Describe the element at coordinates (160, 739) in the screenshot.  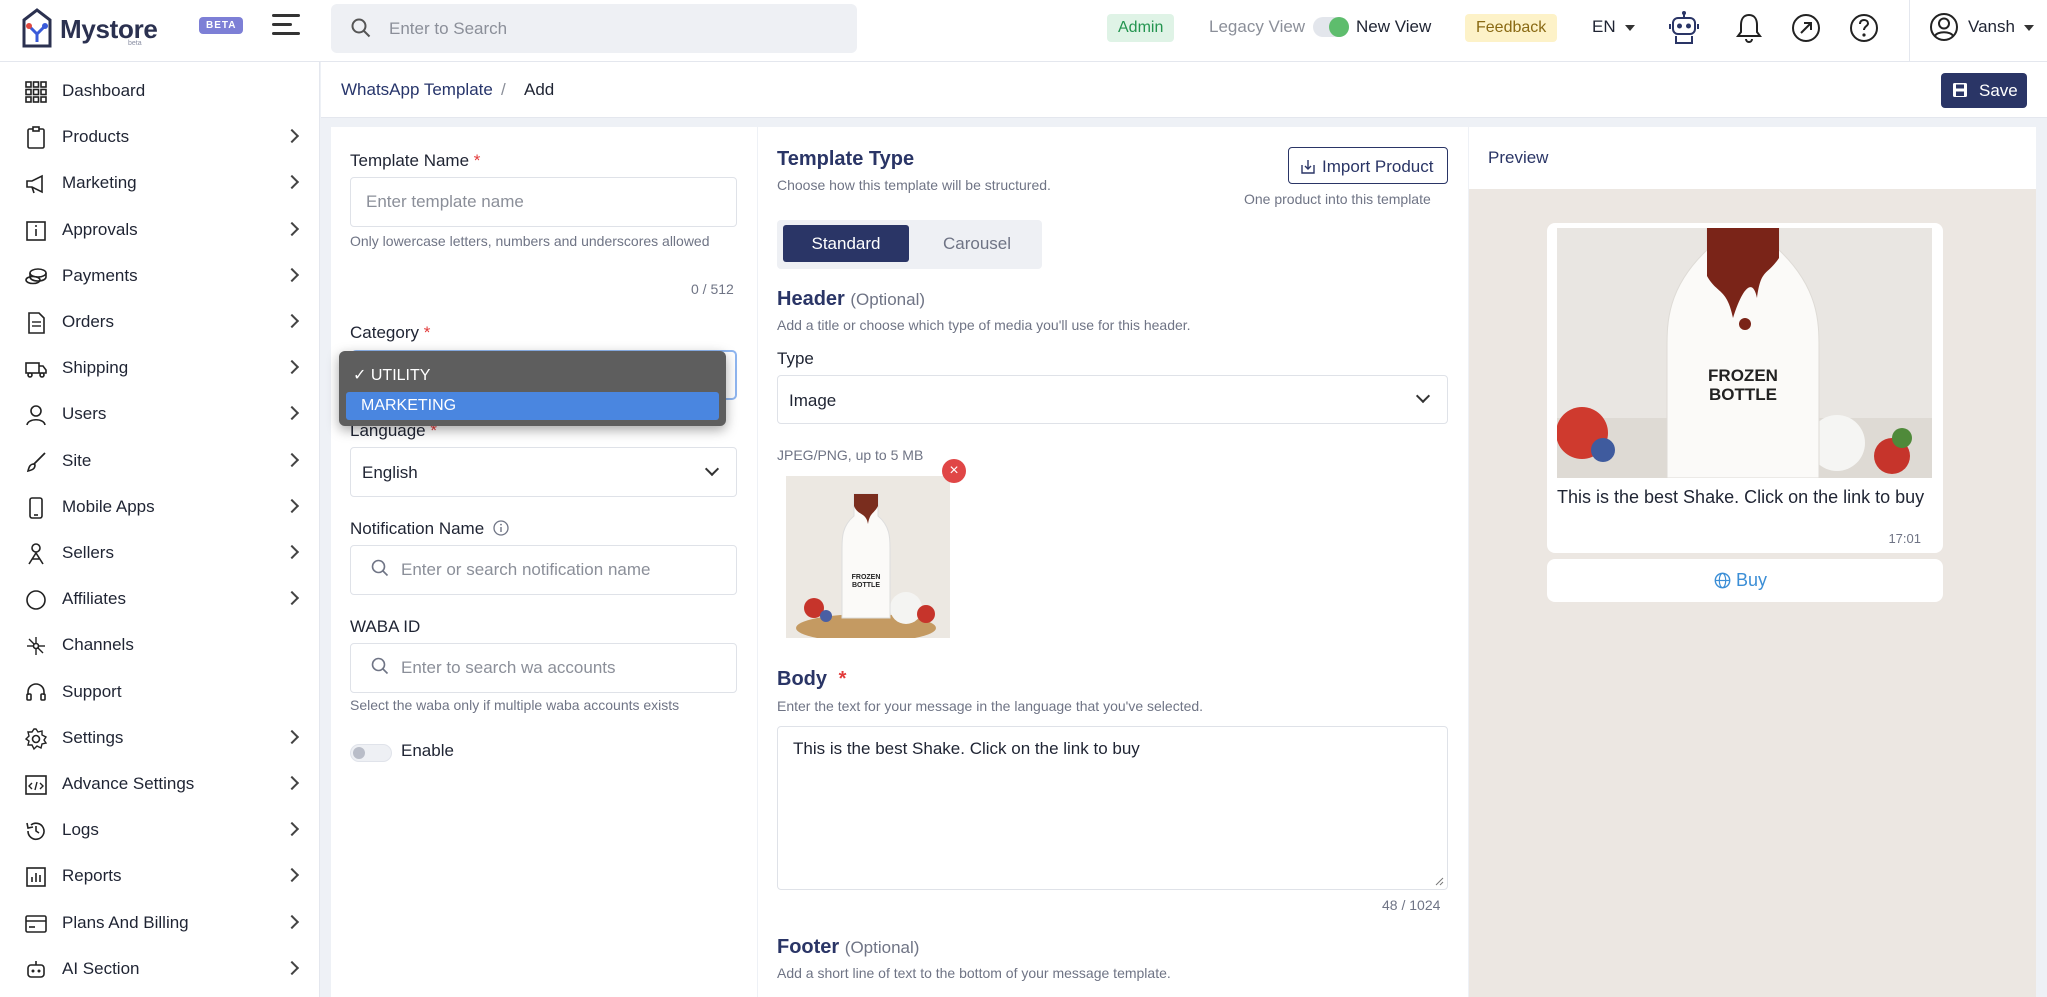
I see `sidebar-item-settings: Settings` at that location.